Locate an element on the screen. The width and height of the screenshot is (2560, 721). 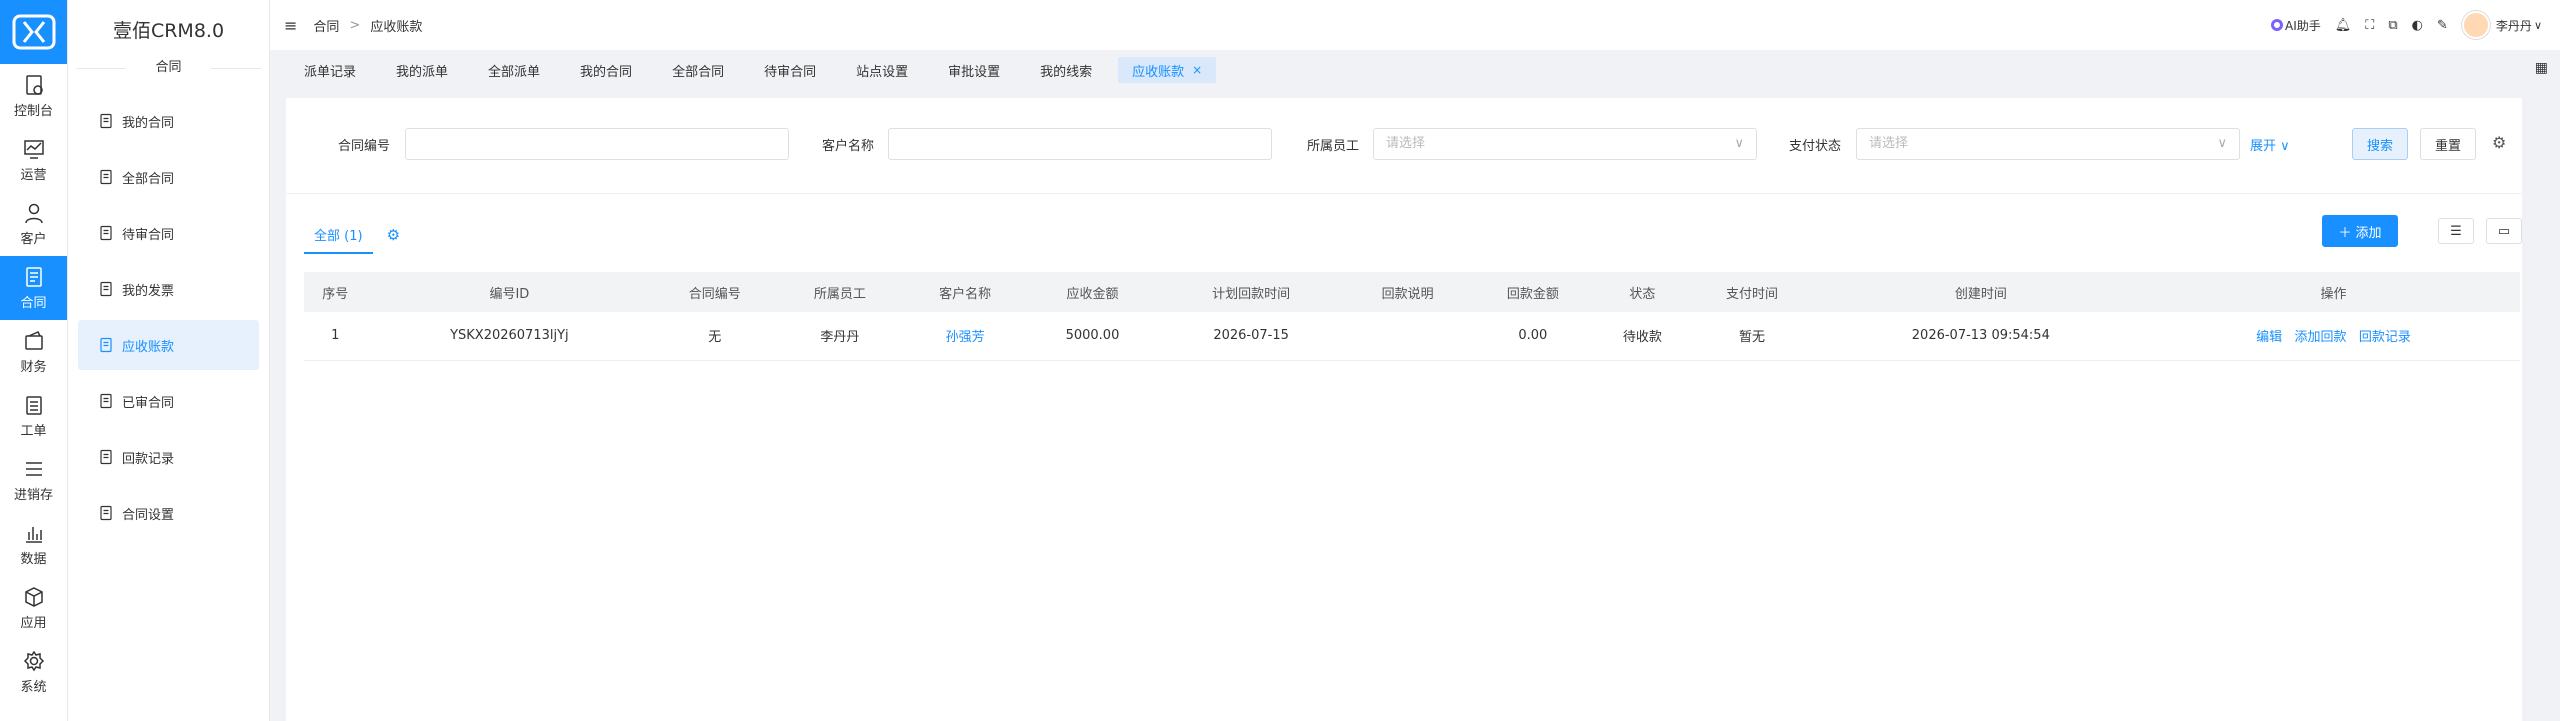
rail-item-label: 客户 is located at coordinates (33, 239).